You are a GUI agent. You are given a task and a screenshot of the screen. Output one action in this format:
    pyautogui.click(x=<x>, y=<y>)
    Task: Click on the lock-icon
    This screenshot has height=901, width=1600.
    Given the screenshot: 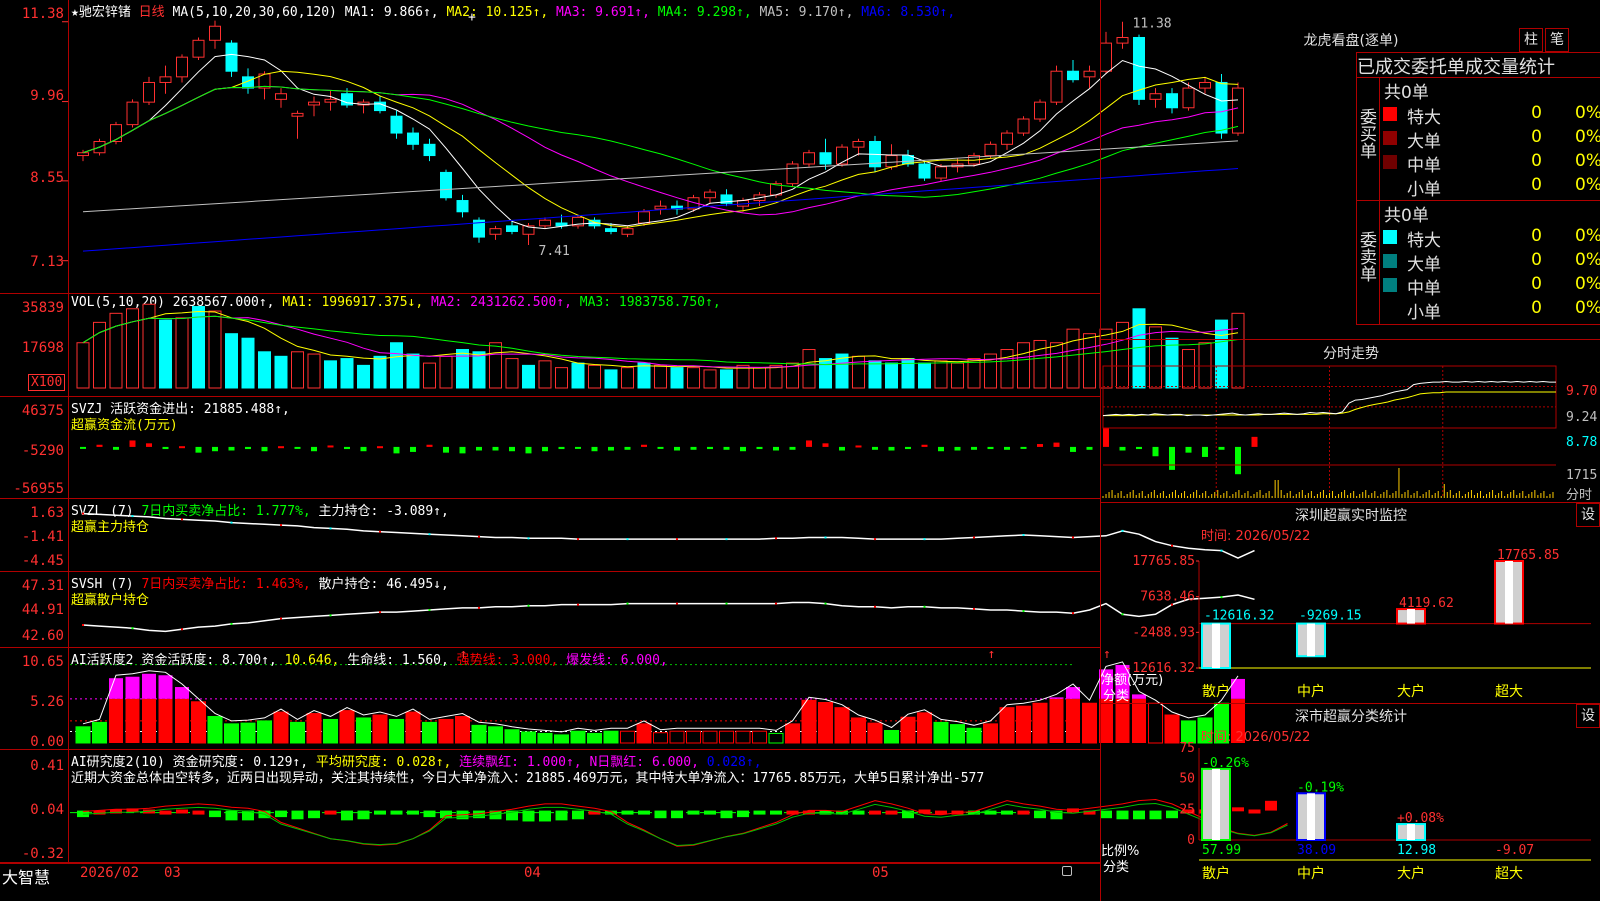 What is the action you would take?
    pyautogui.click(x=1067, y=871)
    